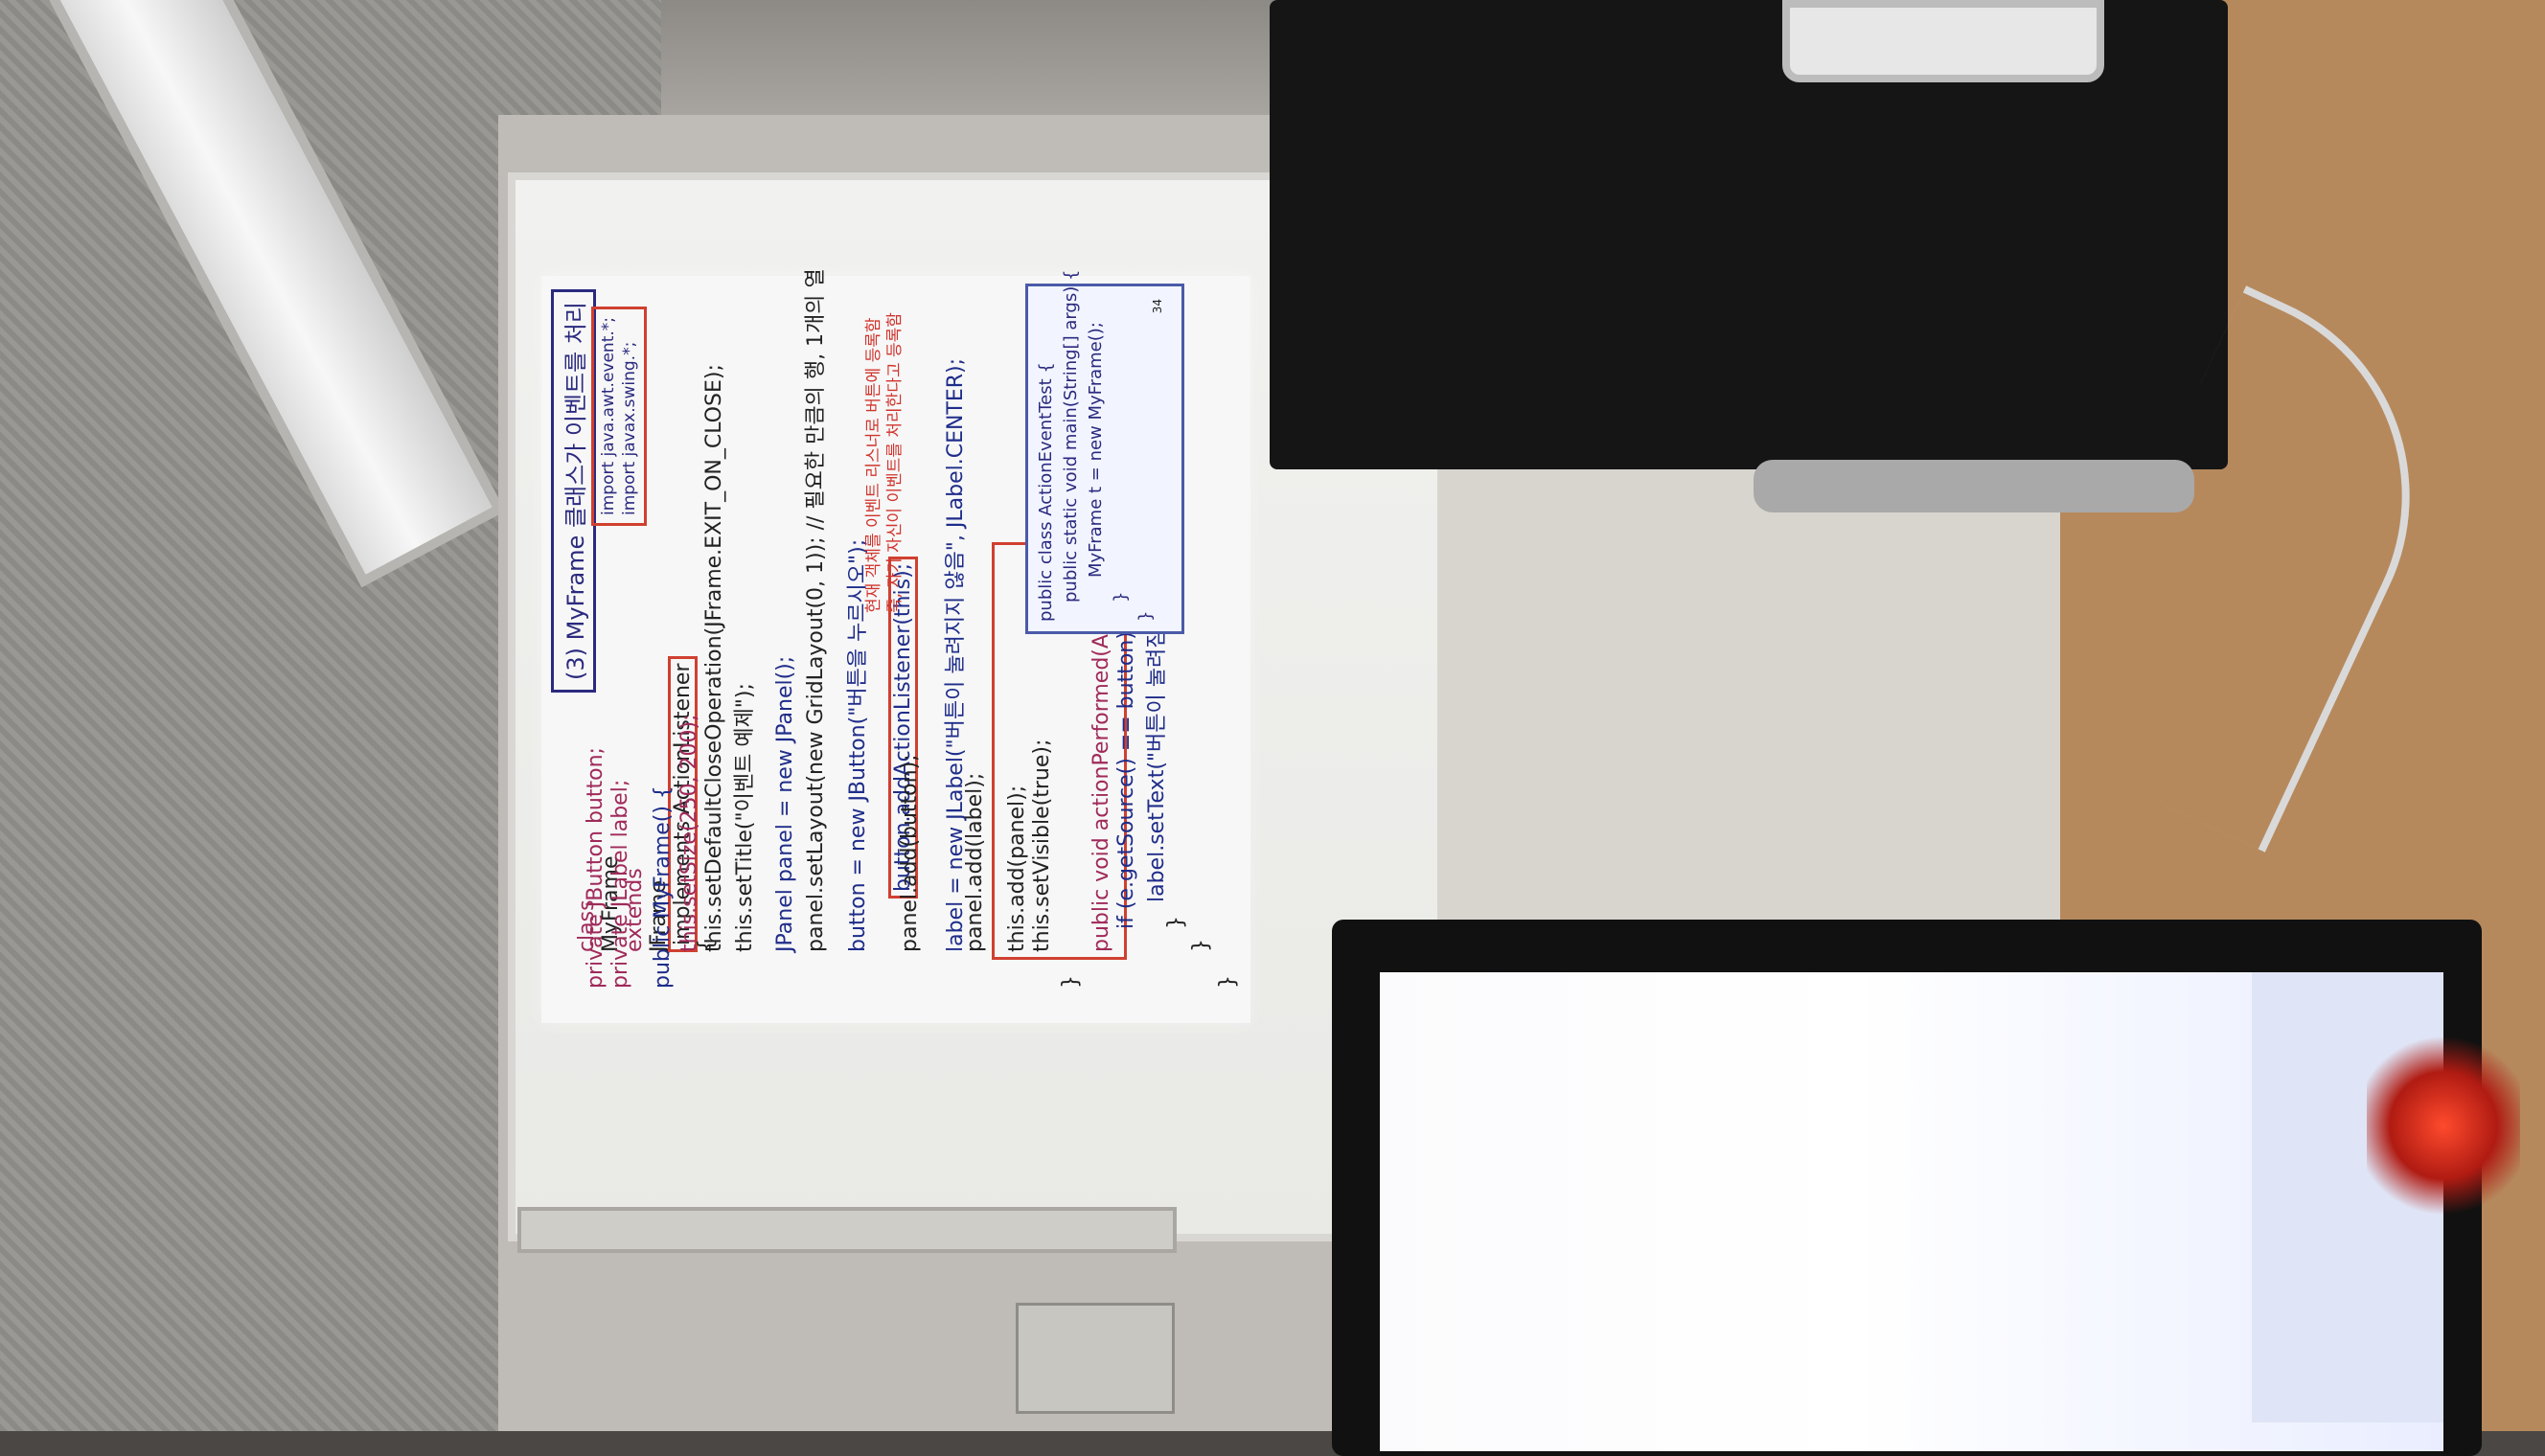 The width and height of the screenshot is (2545, 1456). I want to click on code-line-17: }, so click(1071, 982).